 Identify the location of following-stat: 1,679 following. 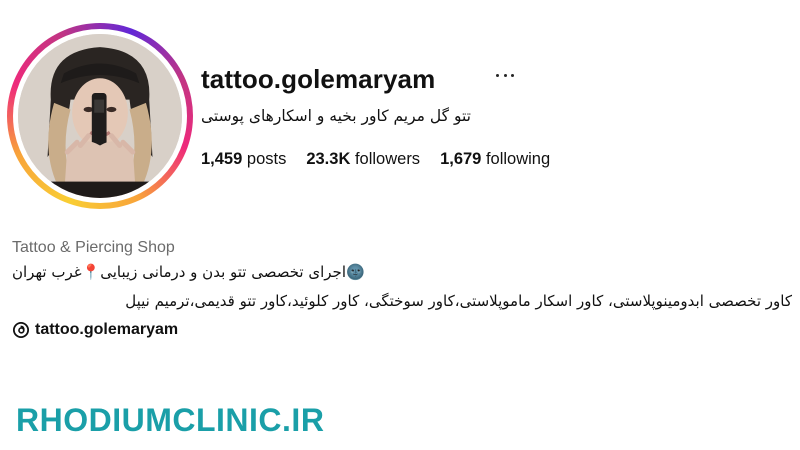
(495, 159).